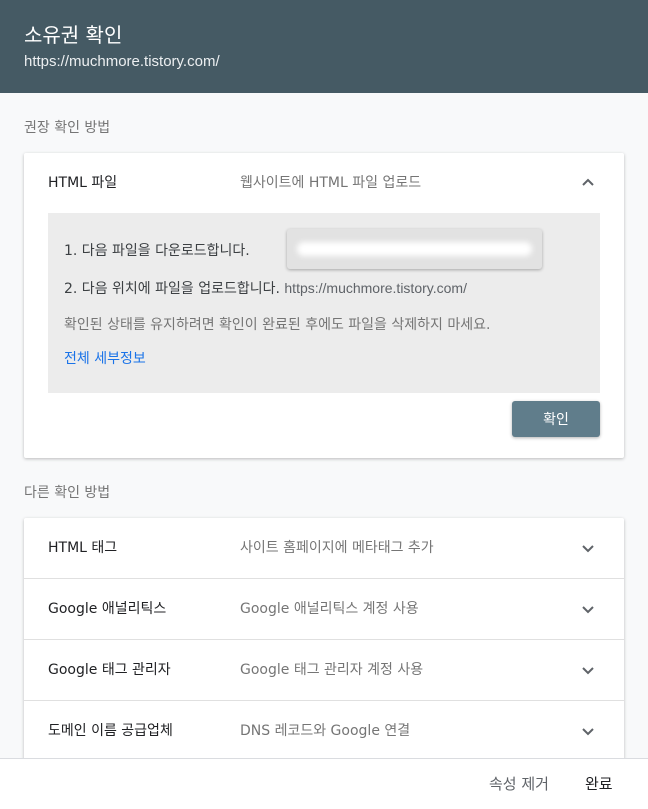  I want to click on dialog-footer: 속성 제거 완료, so click(324, 783).